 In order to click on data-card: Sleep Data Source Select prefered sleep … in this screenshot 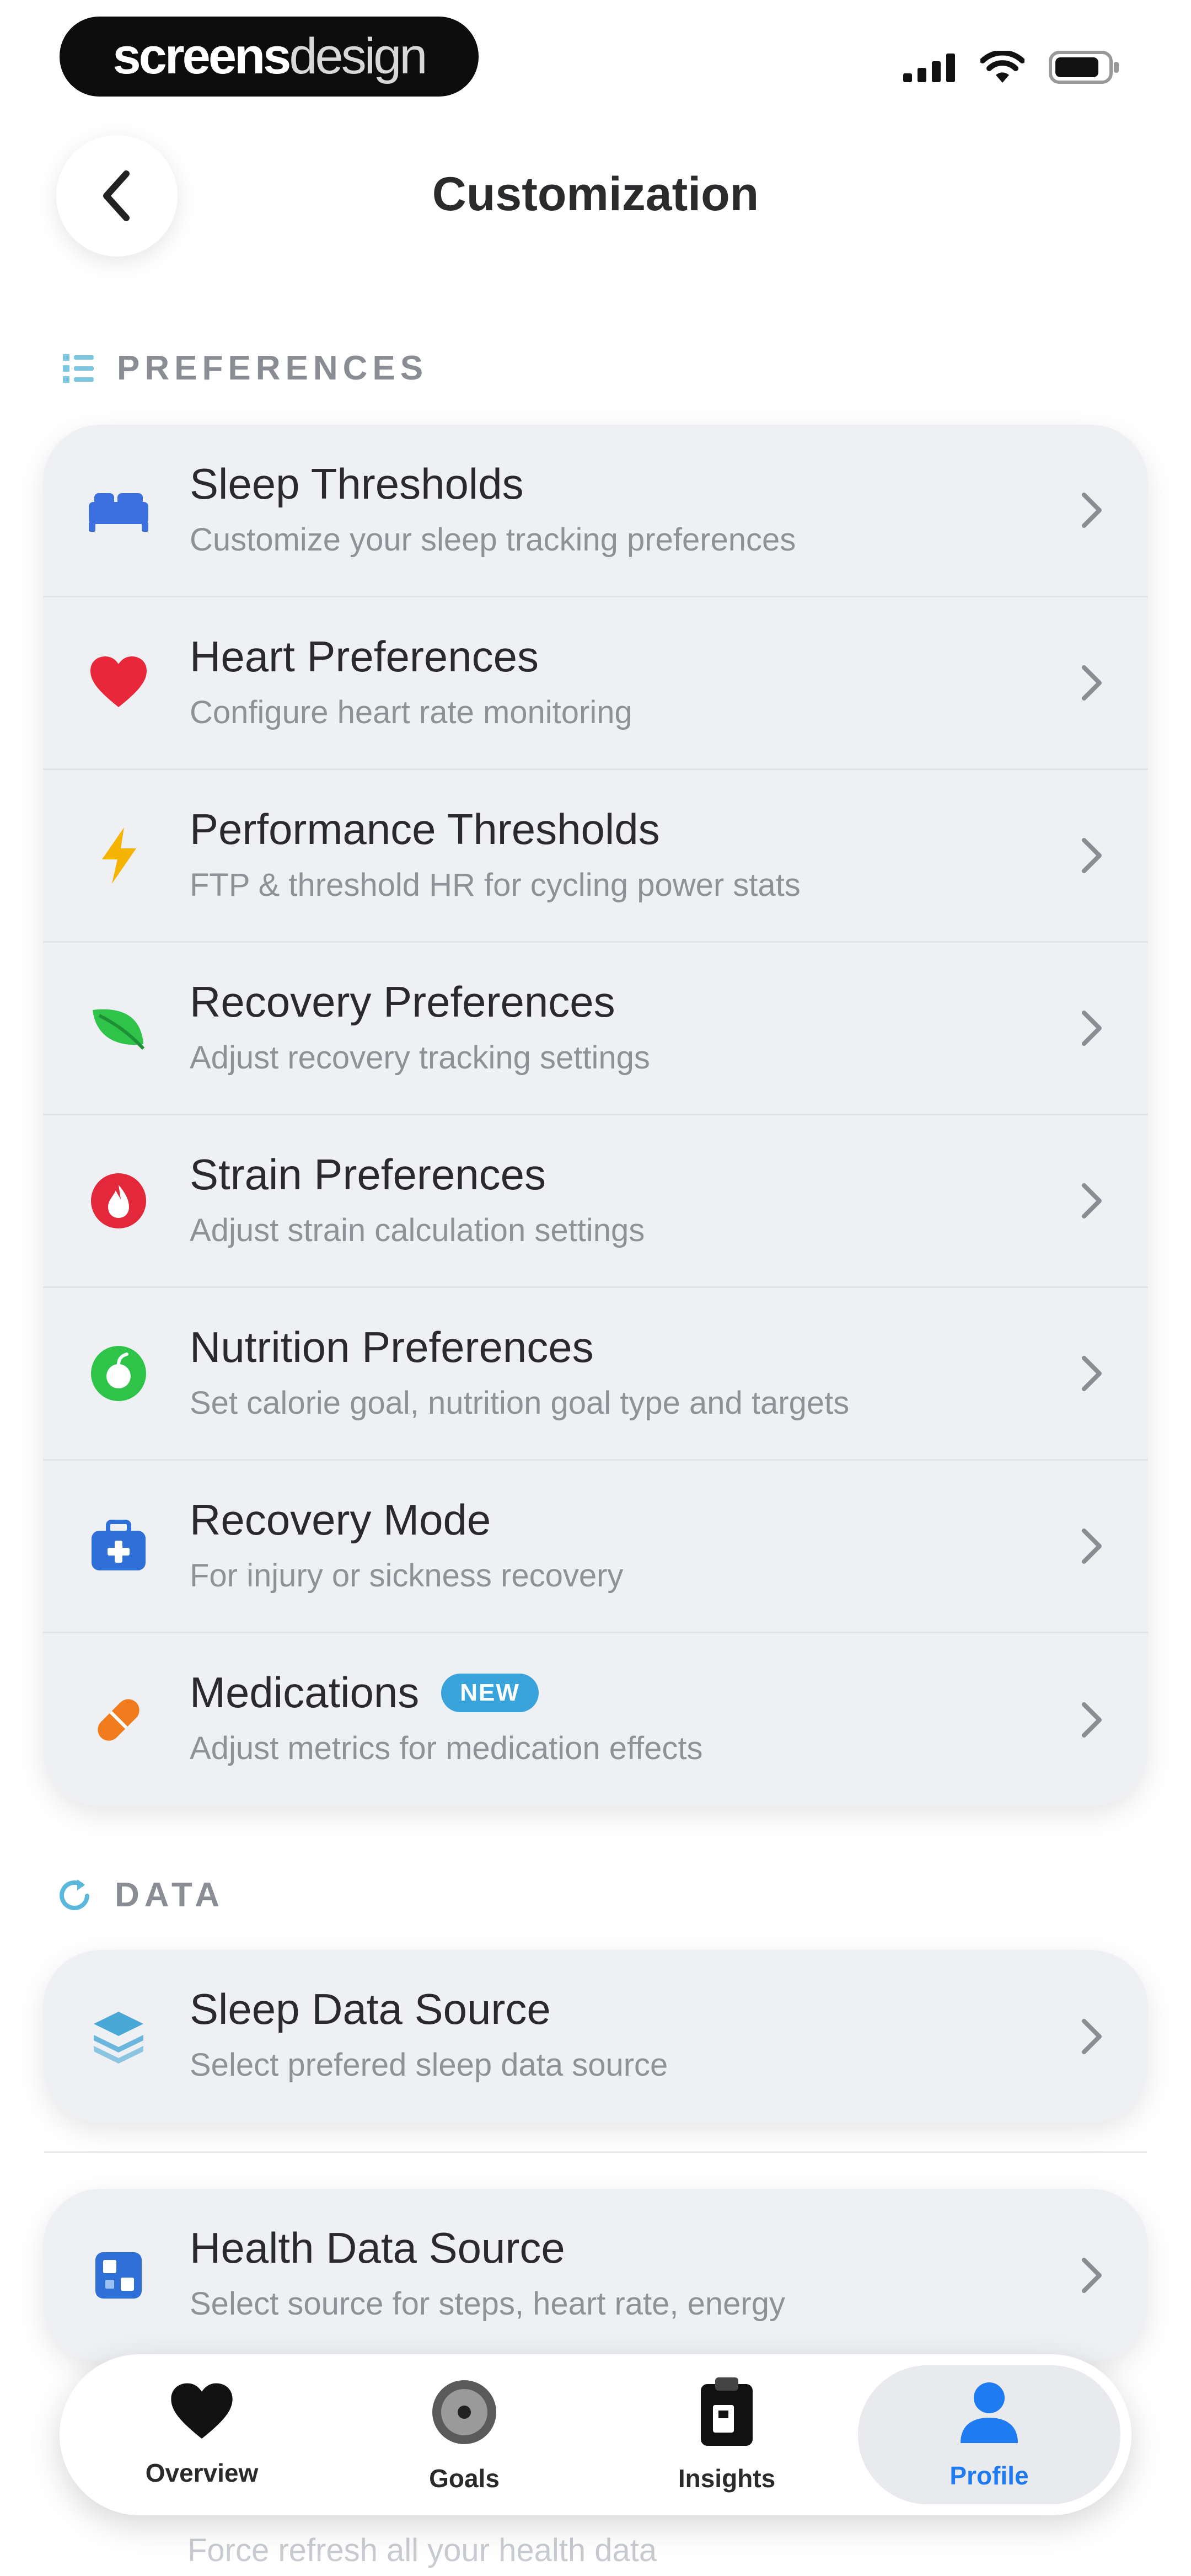, I will do `click(595, 2036)`.